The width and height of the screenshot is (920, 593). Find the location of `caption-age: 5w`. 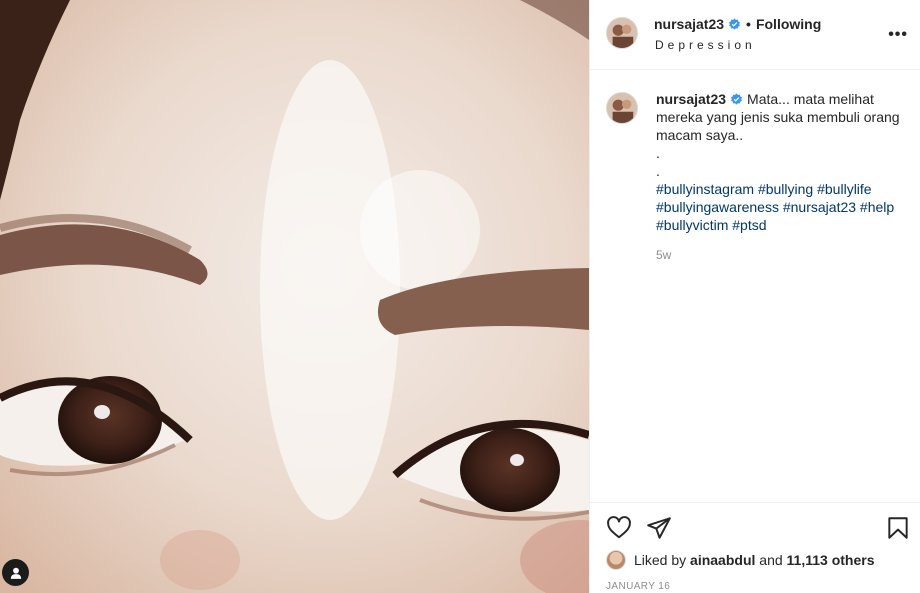

caption-age: 5w is located at coordinates (780, 255).